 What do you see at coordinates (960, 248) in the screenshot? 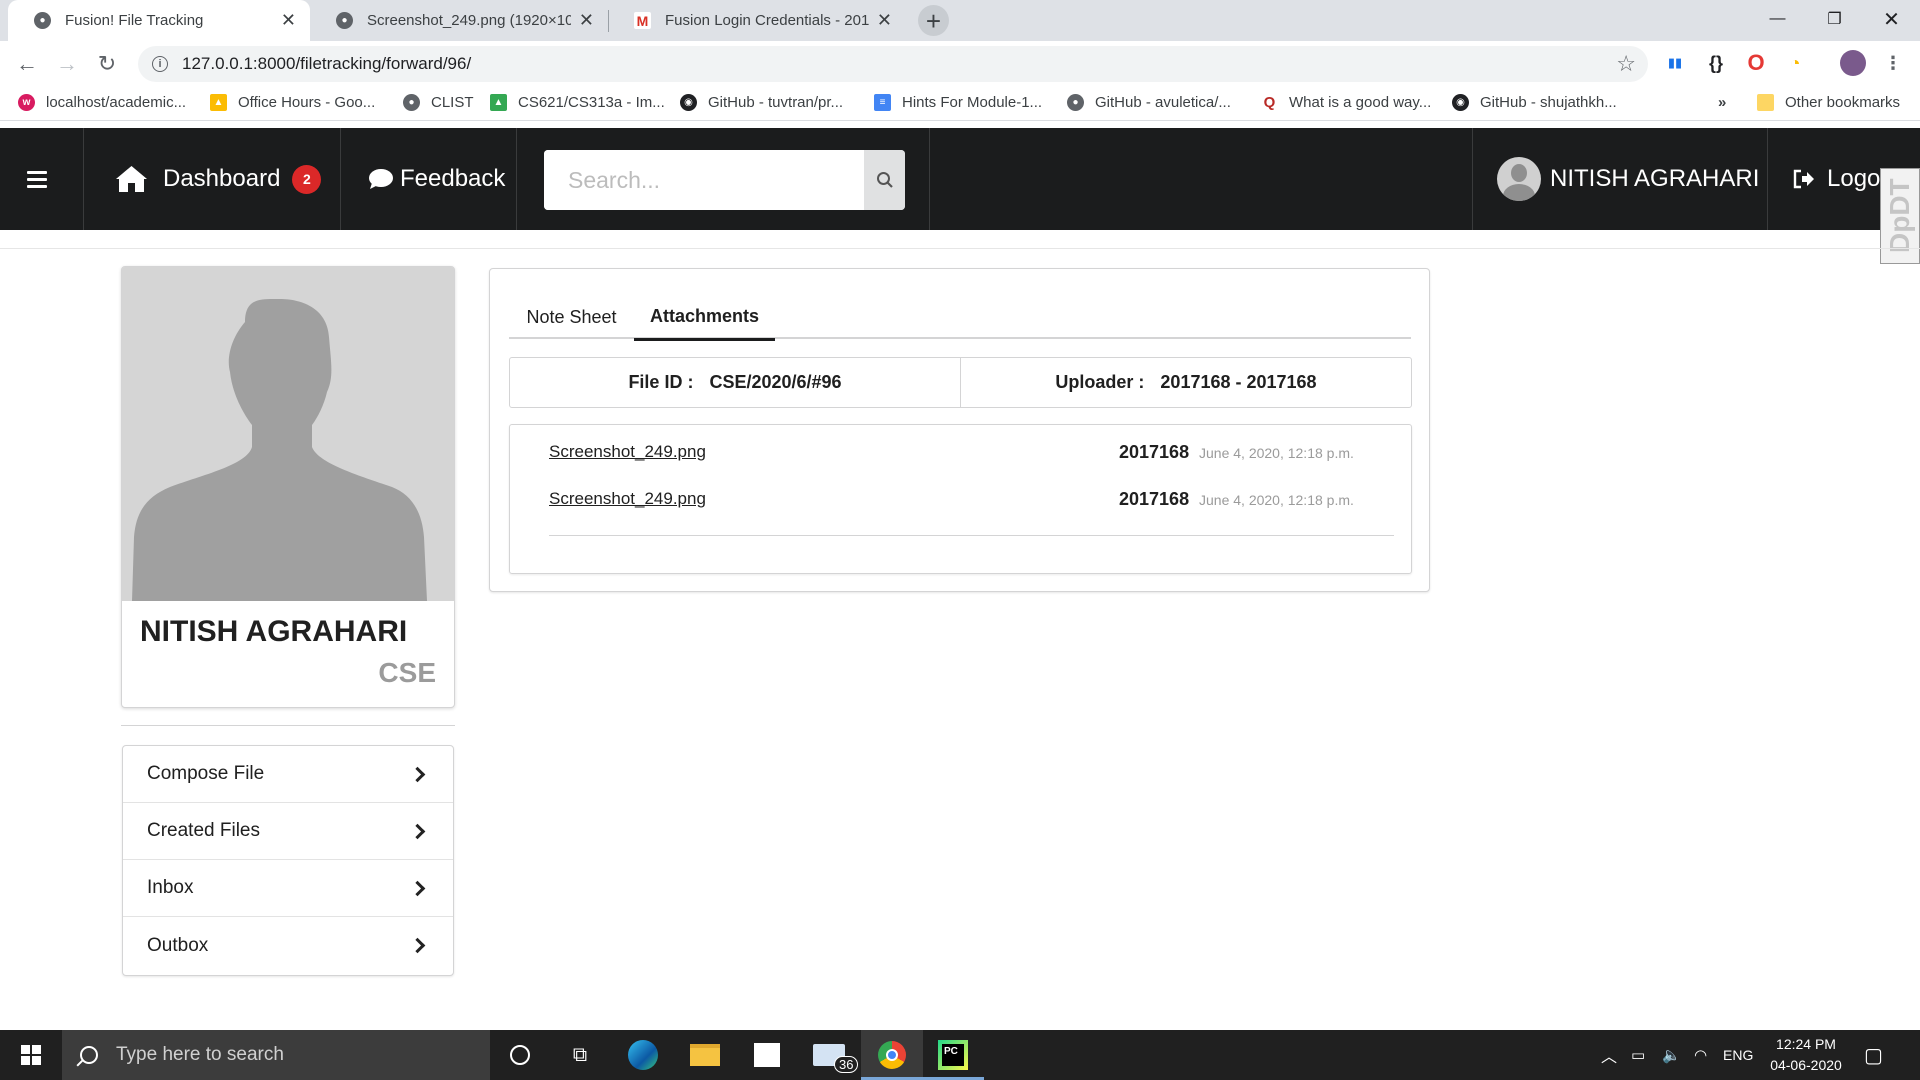
I see `header-divider` at bounding box center [960, 248].